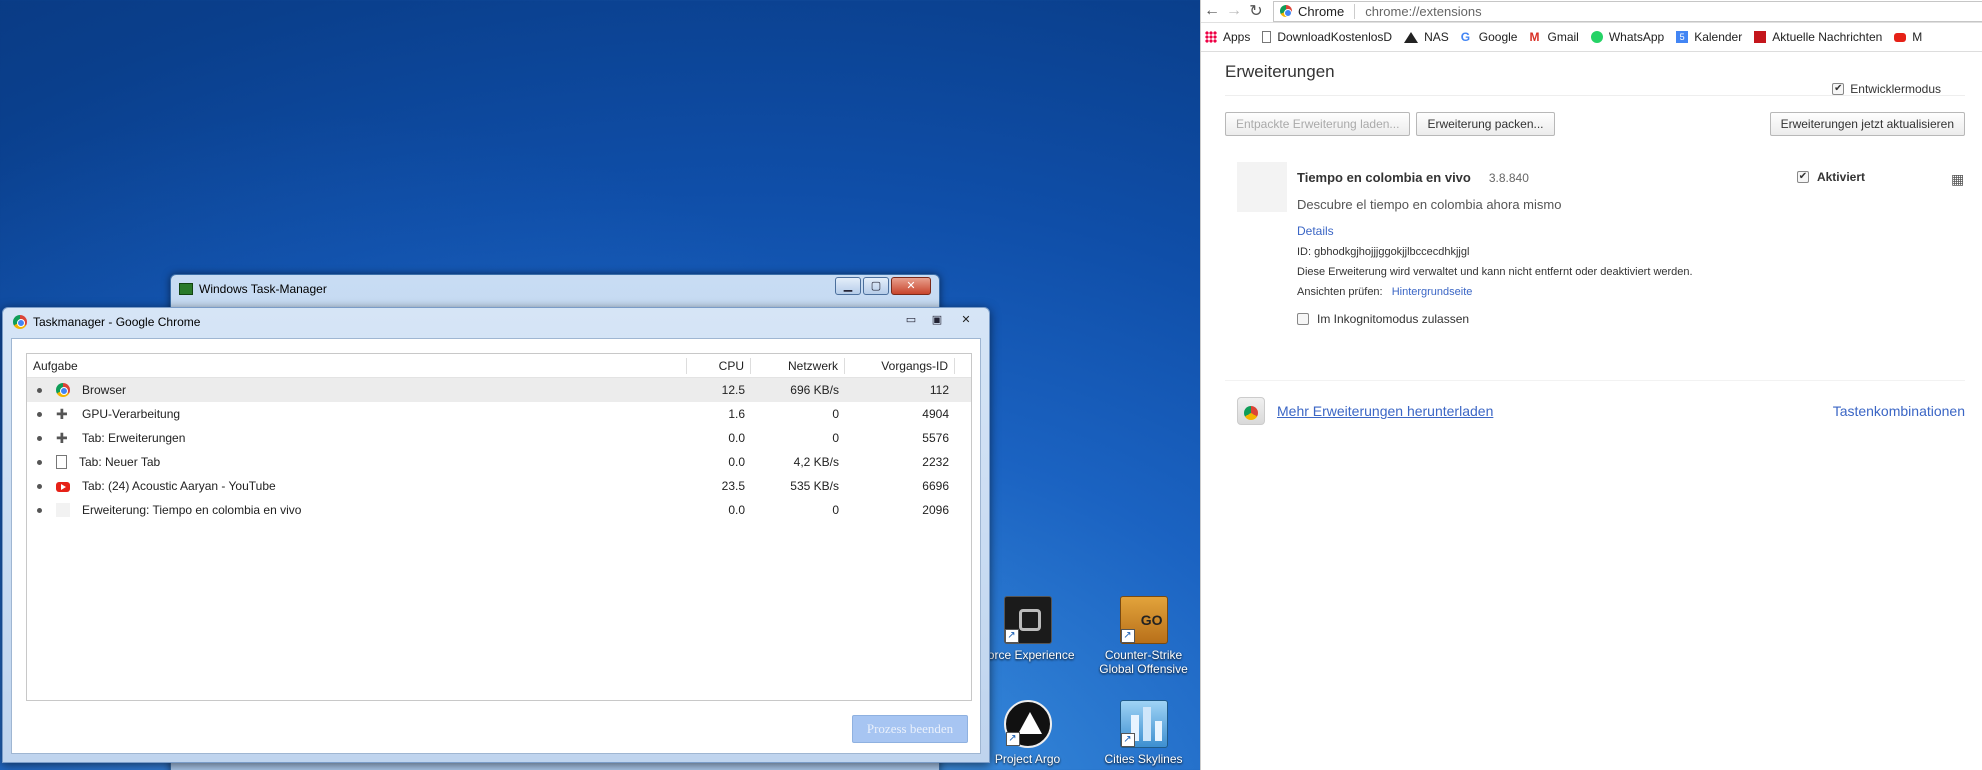 The width and height of the screenshot is (1982, 770). Describe the element at coordinates (719, 365) in the screenshot. I see `column-header-cpu: CPU` at that location.